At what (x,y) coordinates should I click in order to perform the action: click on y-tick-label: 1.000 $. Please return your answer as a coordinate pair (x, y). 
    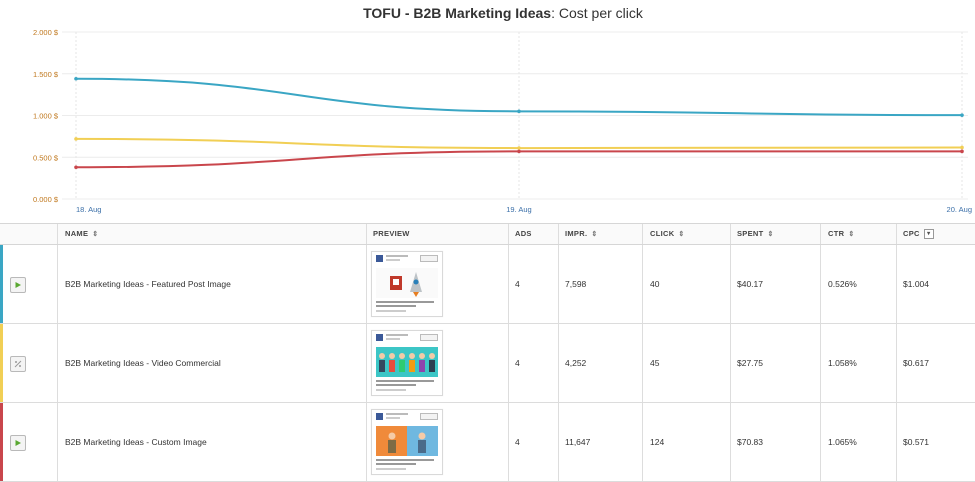
    Looking at the image, I should click on (46, 116).